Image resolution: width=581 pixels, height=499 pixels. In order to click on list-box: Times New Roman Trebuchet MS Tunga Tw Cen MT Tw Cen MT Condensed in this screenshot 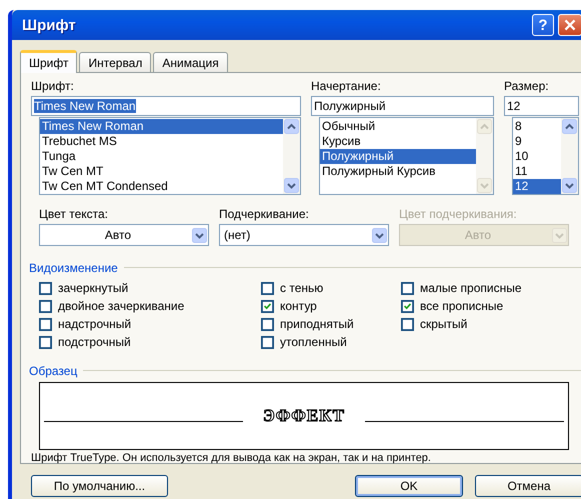, I will do `click(170, 156)`.